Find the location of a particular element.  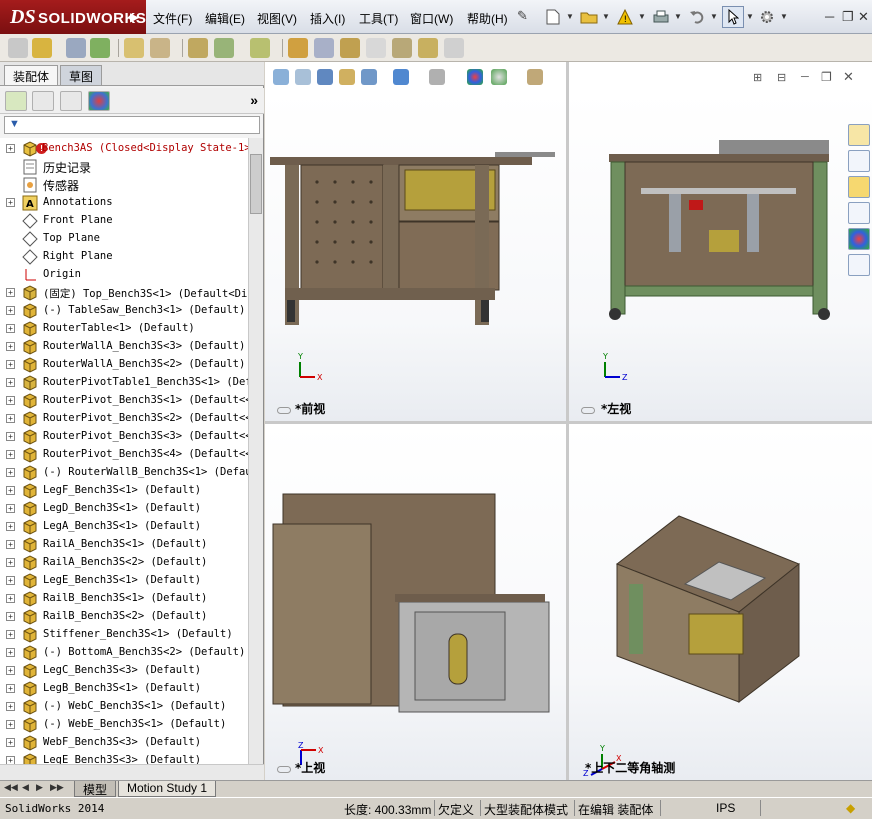

file-explorer-icon is located at coordinates (859, 187).